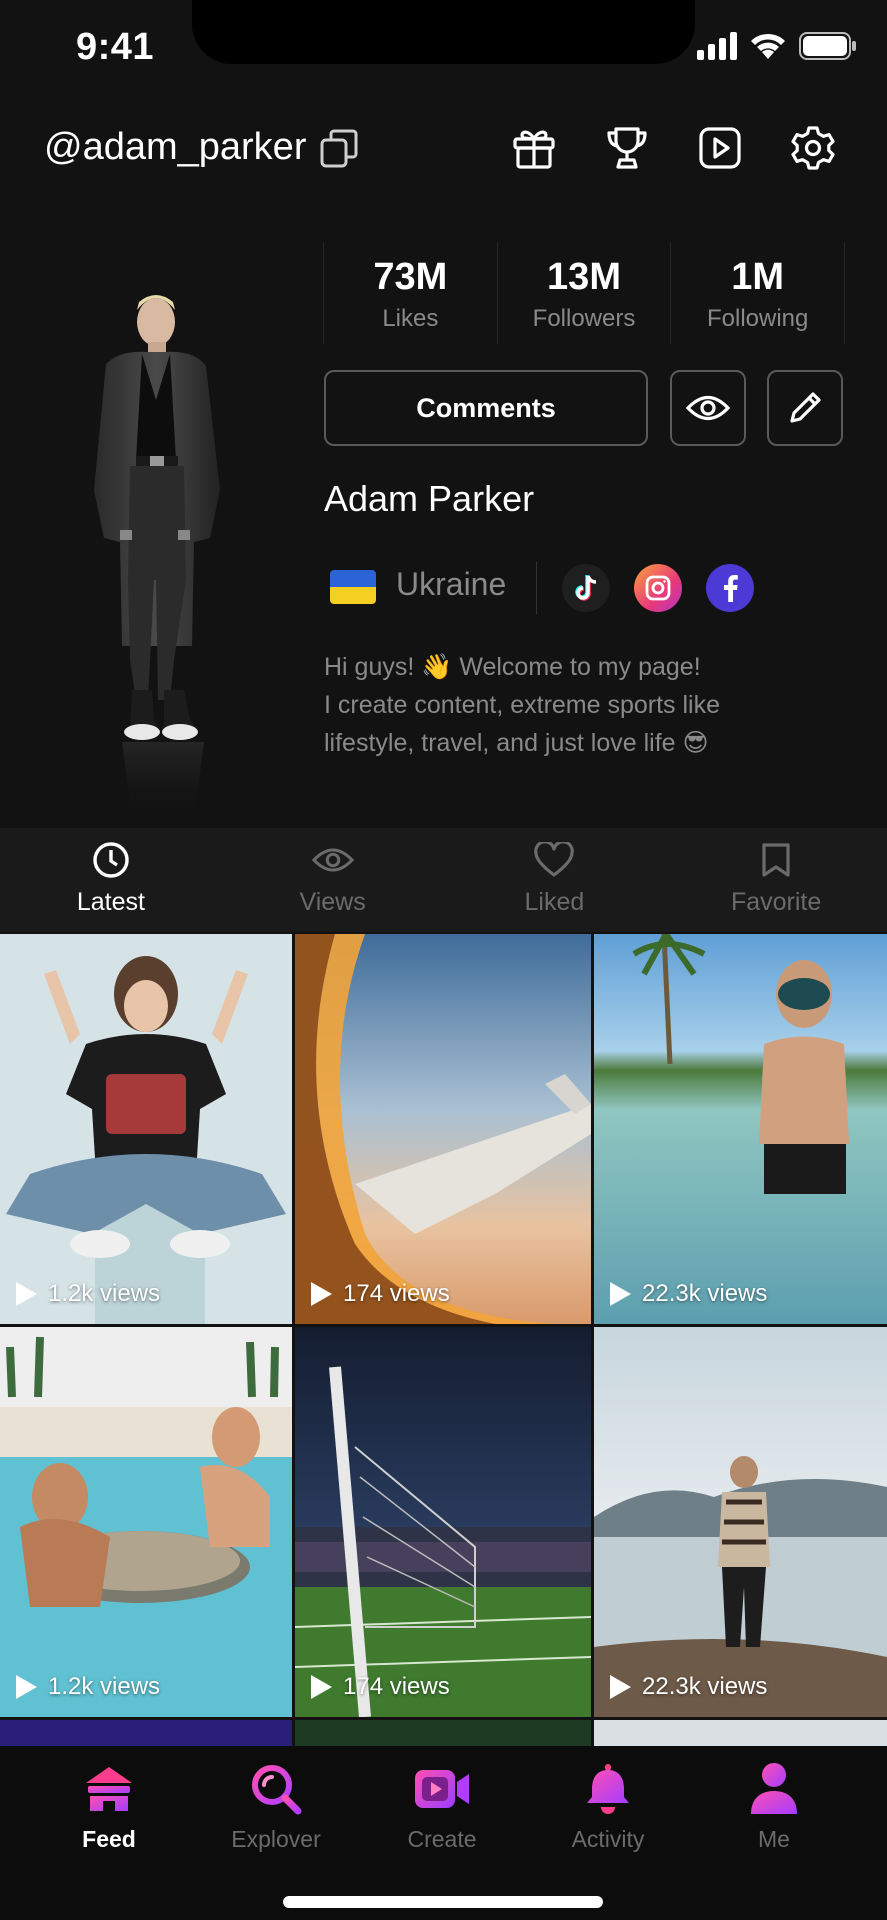 The width and height of the screenshot is (887, 1920). I want to click on profile-header: @adam_parker, so click(443, 148).